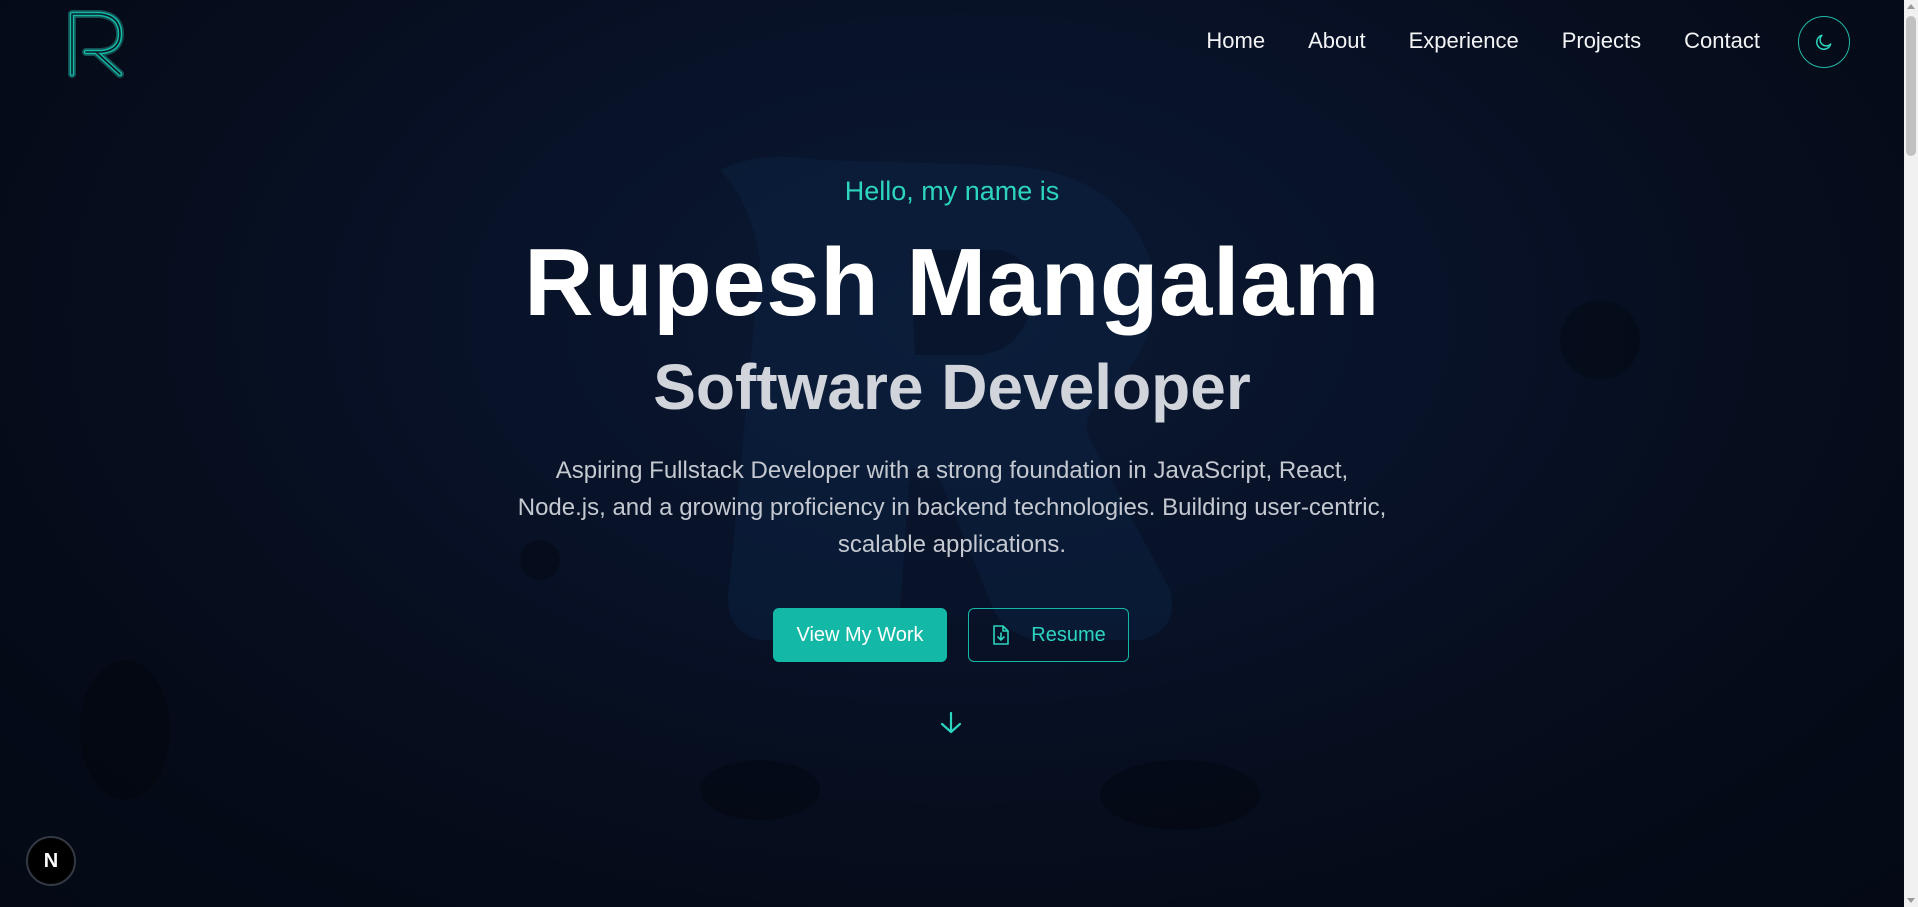  Describe the element at coordinates (1001, 635) in the screenshot. I see `file-download-icon` at that location.